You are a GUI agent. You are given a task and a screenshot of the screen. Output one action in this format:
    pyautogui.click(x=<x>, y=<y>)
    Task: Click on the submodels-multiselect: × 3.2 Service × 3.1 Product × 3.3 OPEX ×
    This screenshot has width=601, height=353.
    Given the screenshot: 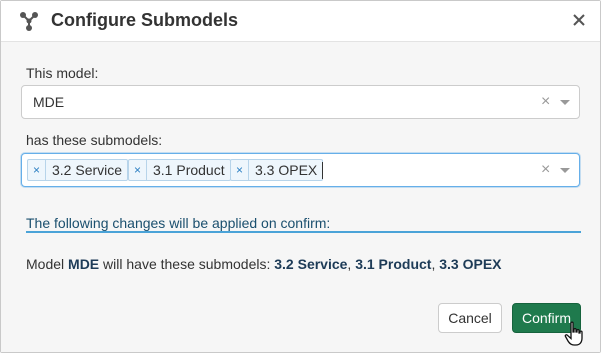 What is the action you would take?
    pyautogui.click(x=300, y=170)
    